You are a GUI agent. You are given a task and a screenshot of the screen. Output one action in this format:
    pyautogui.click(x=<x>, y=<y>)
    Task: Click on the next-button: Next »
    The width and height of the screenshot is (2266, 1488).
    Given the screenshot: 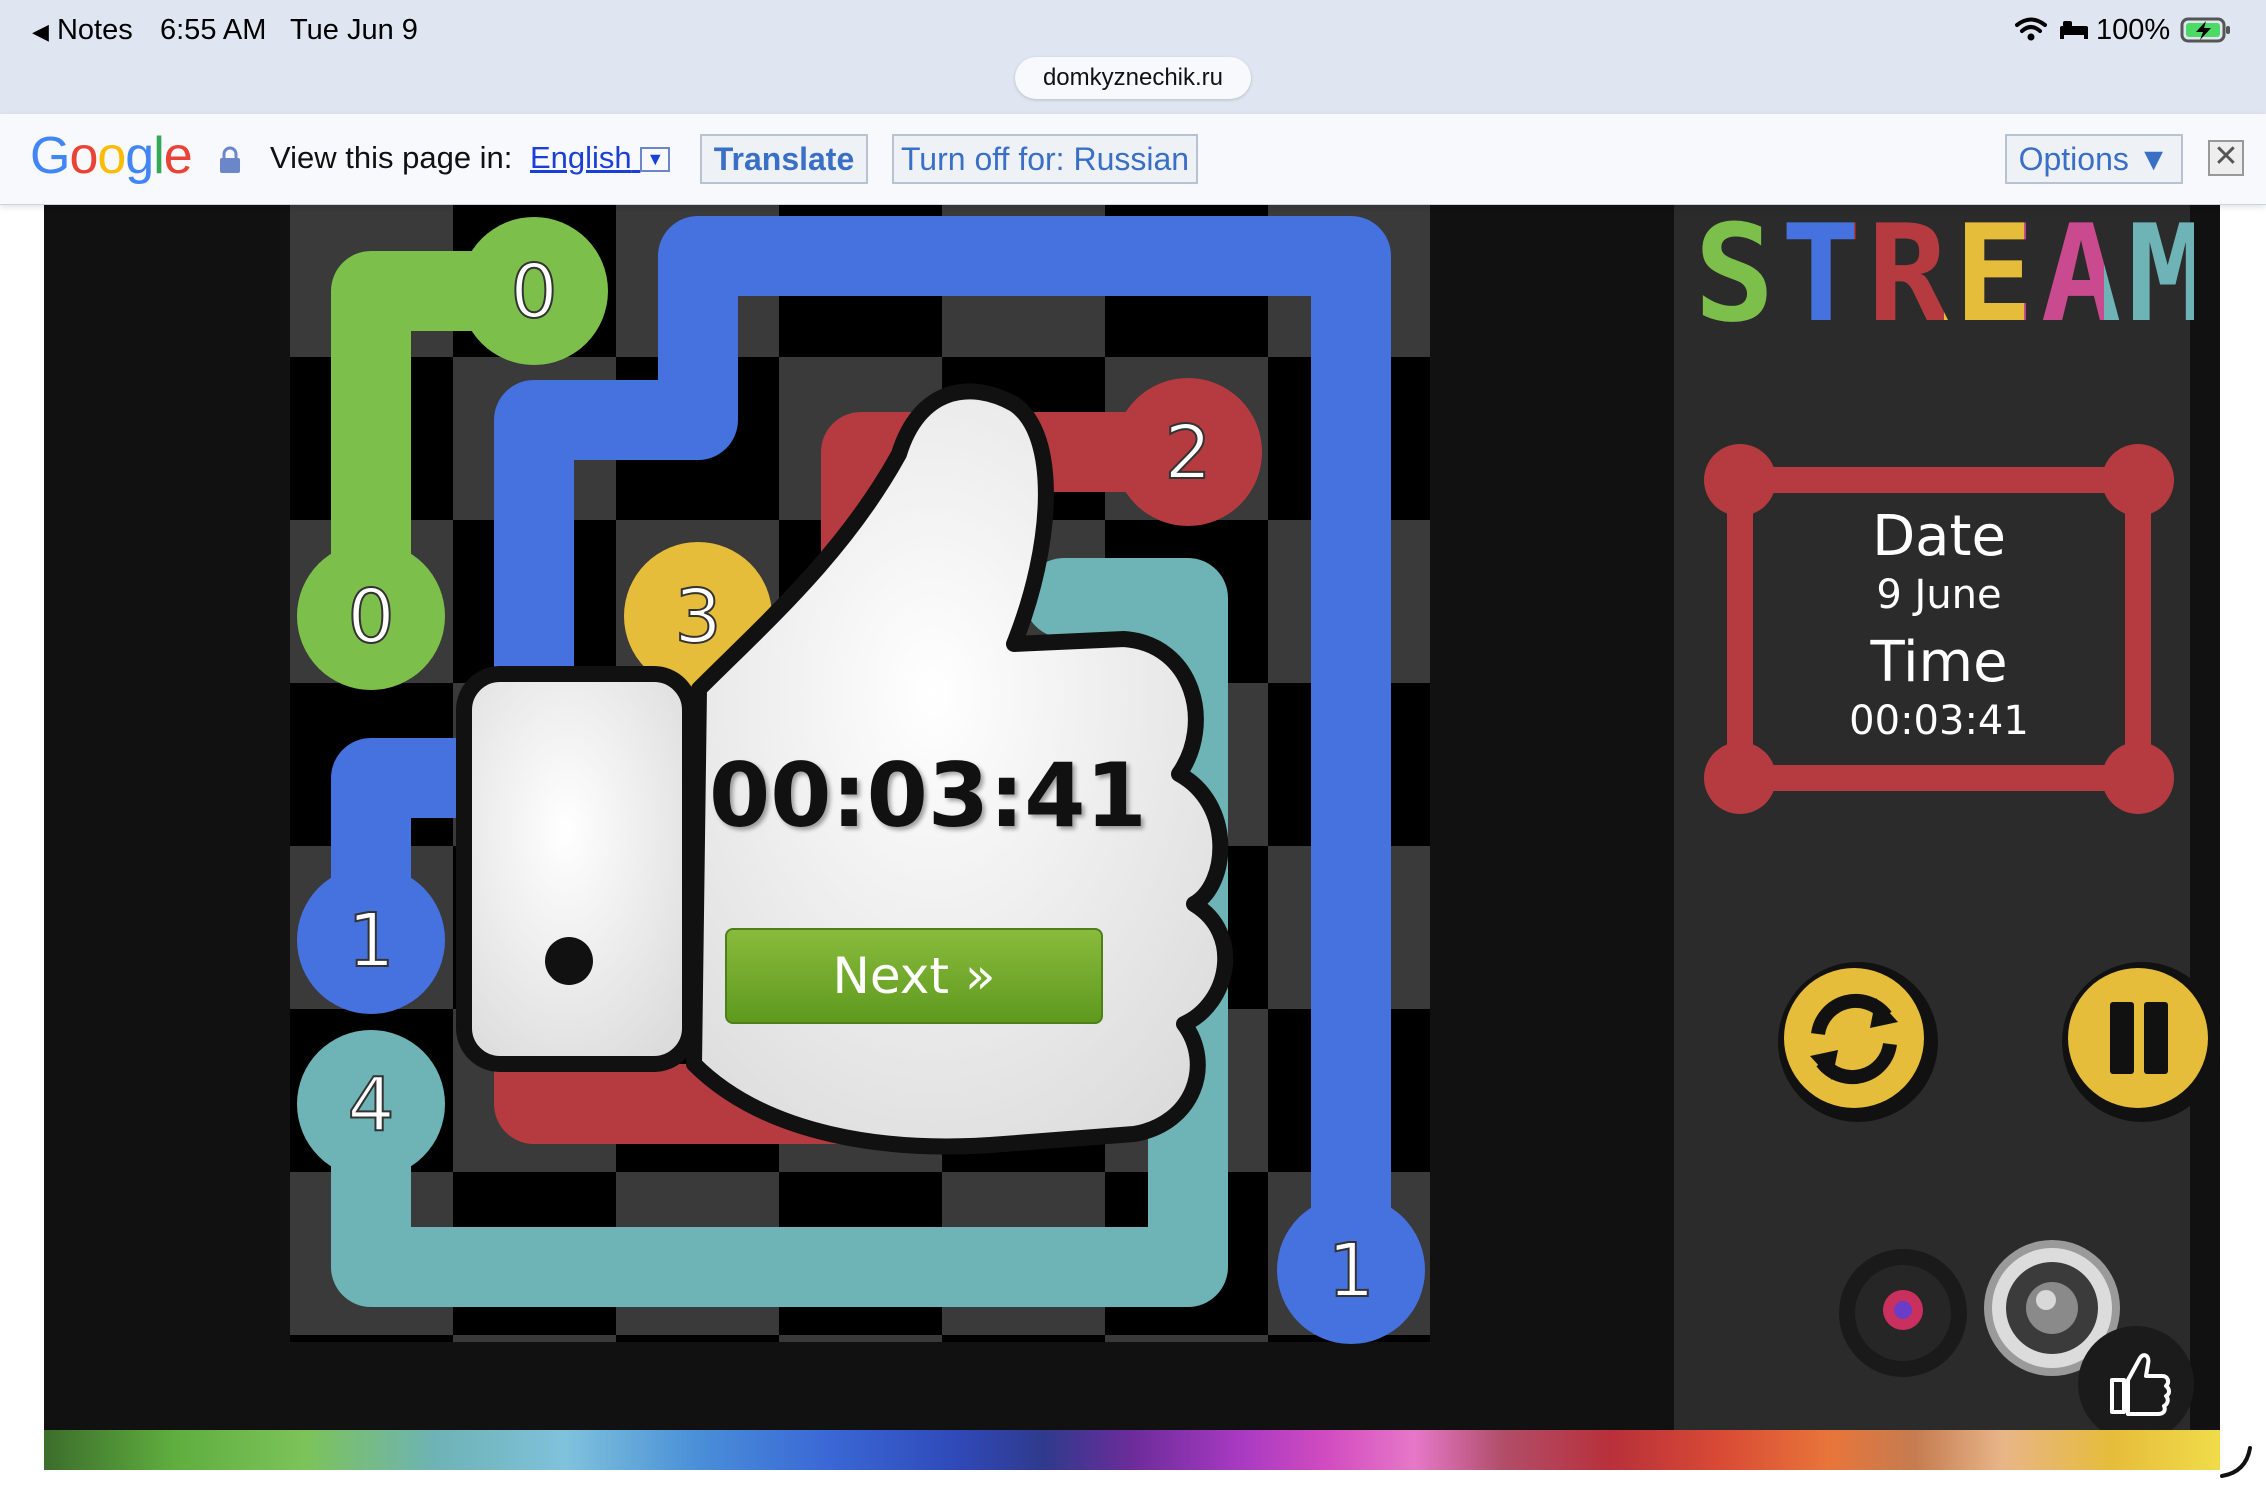 What is the action you would take?
    pyautogui.click(x=914, y=976)
    